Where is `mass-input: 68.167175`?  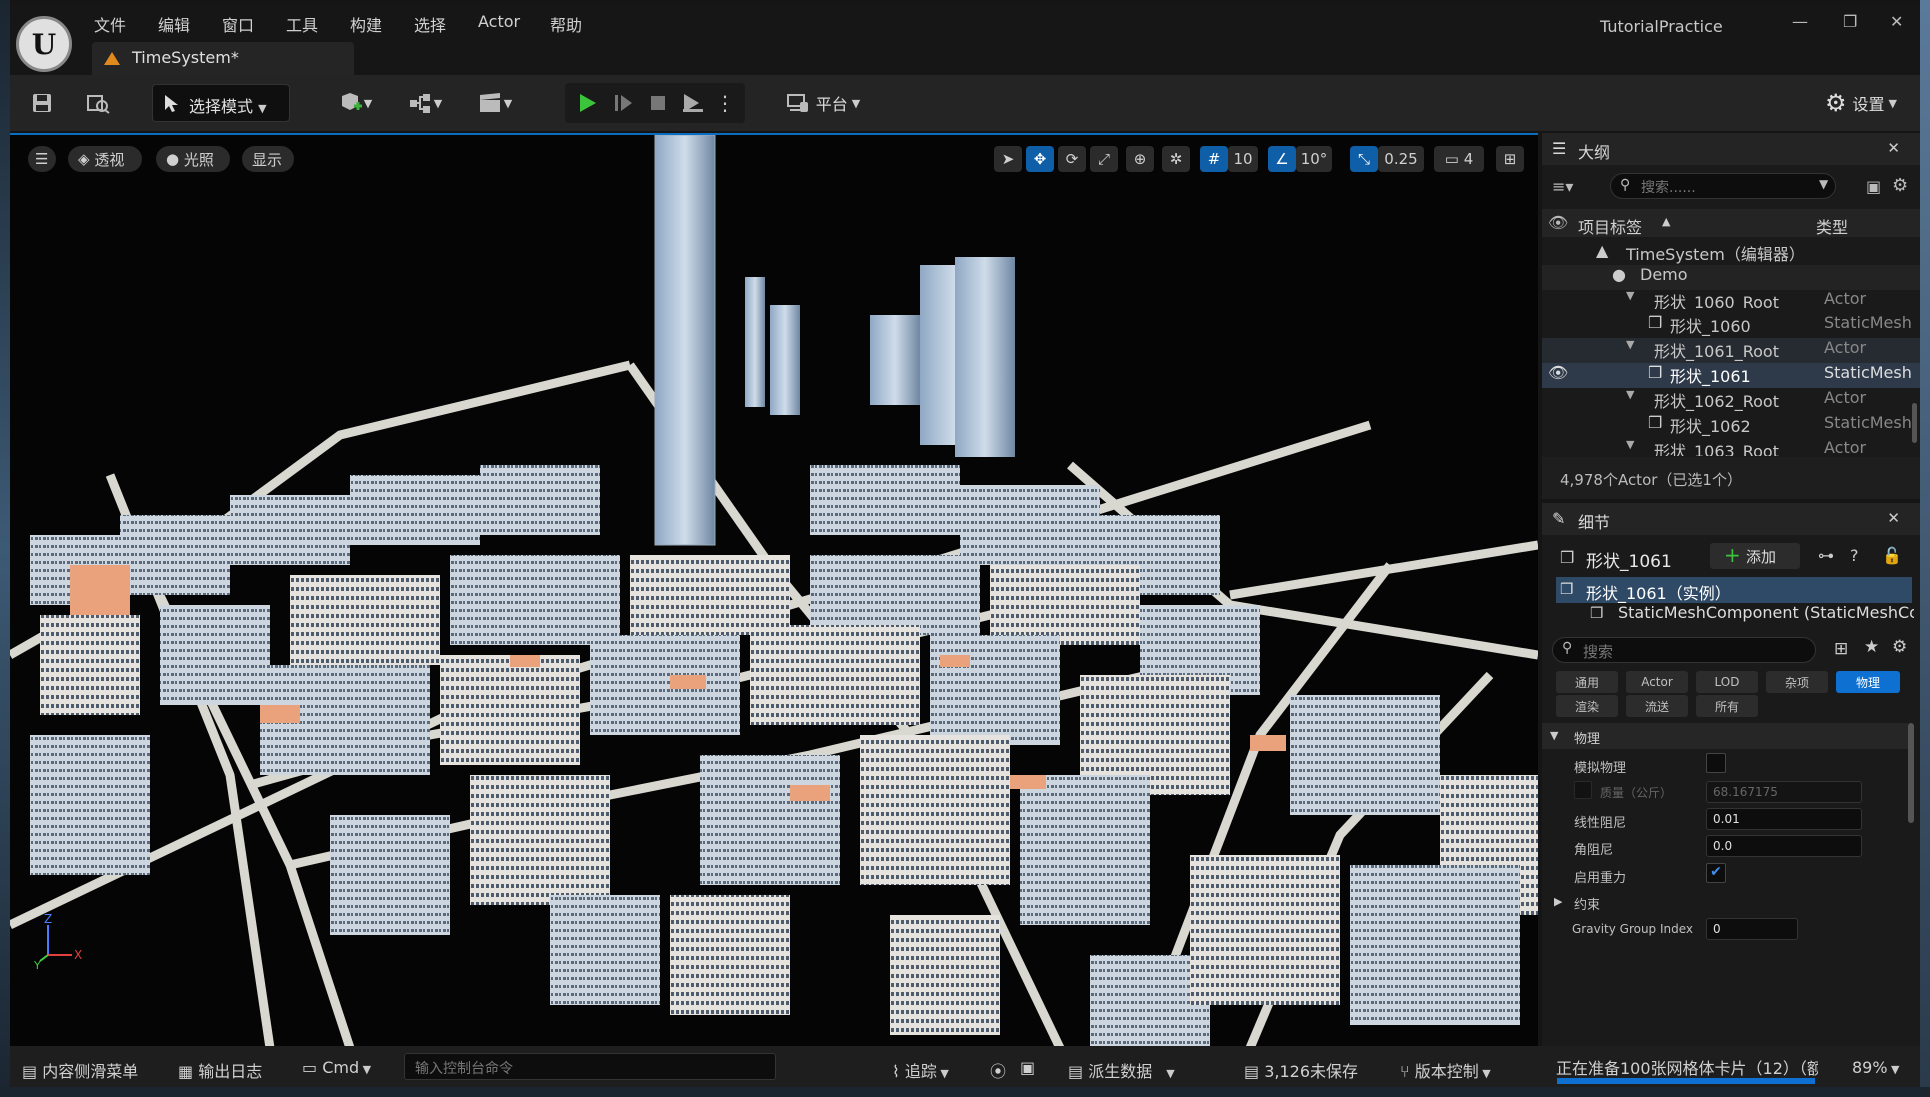 mass-input: 68.167175 is located at coordinates (1784, 792).